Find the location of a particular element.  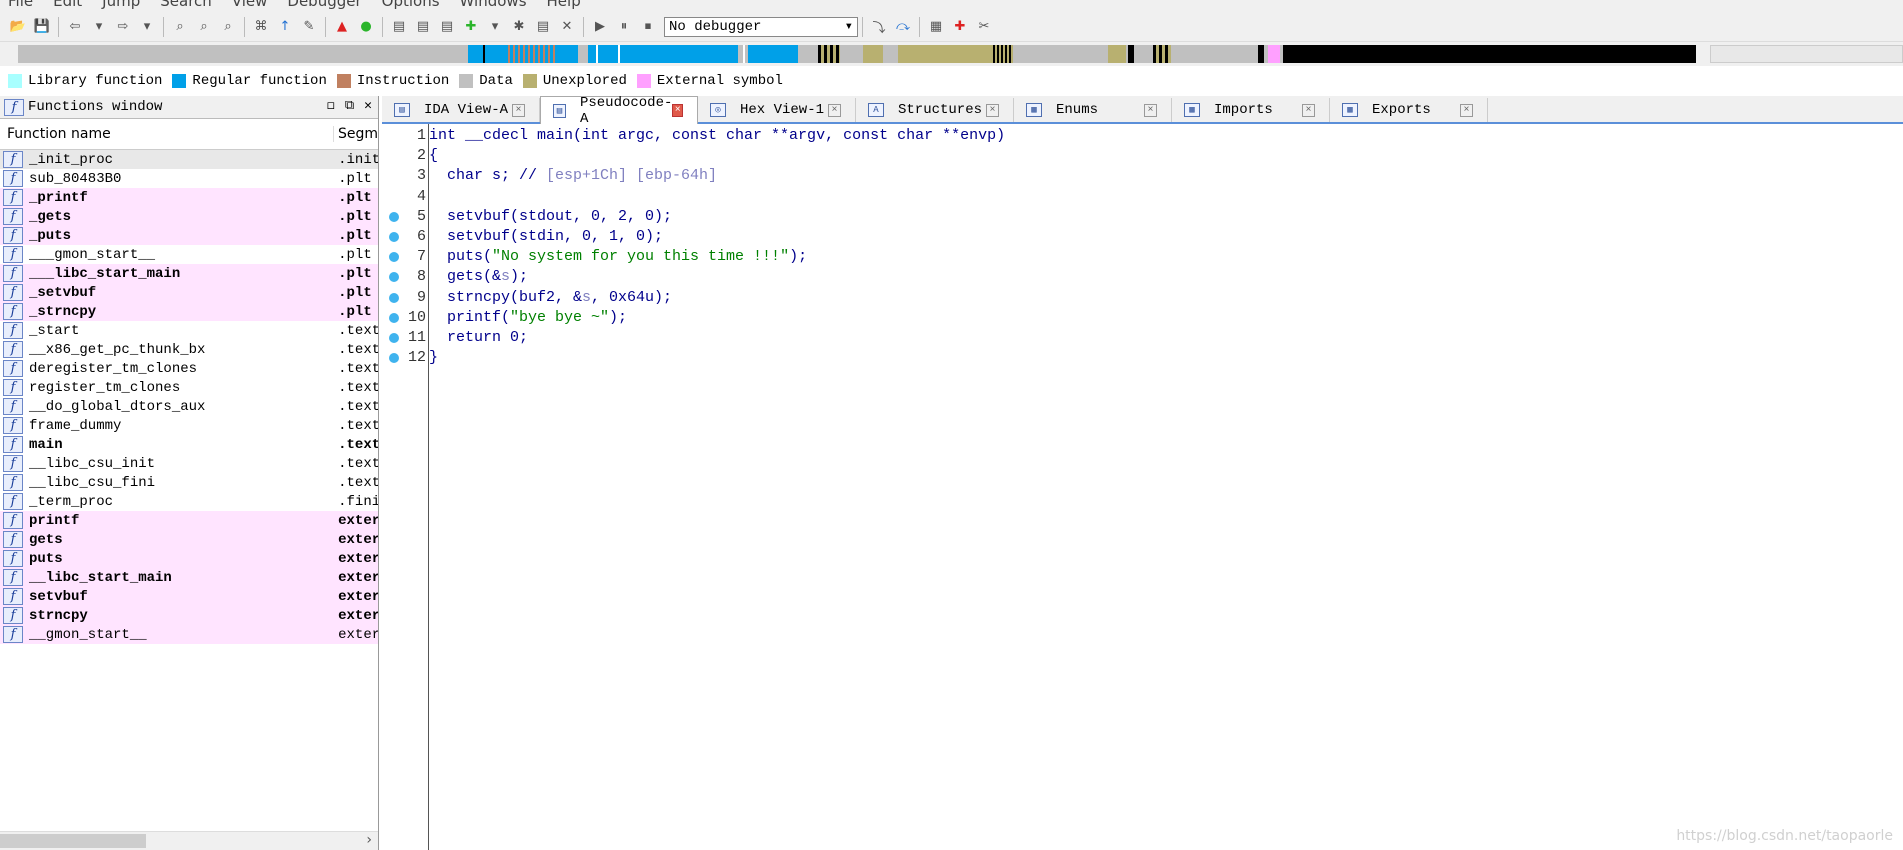

save-icon: 💾 is located at coordinates (42, 27).